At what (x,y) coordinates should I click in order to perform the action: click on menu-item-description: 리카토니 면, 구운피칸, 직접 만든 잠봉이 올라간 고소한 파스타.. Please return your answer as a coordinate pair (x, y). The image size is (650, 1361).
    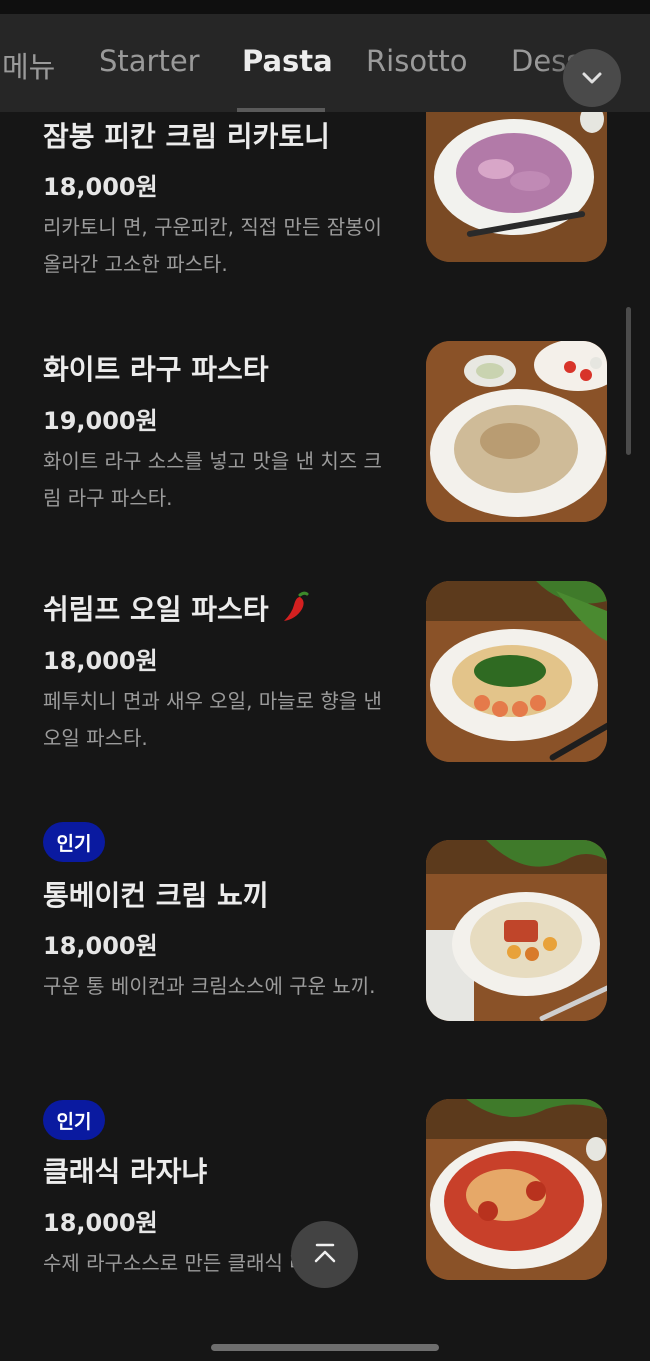
    Looking at the image, I should click on (212, 245).